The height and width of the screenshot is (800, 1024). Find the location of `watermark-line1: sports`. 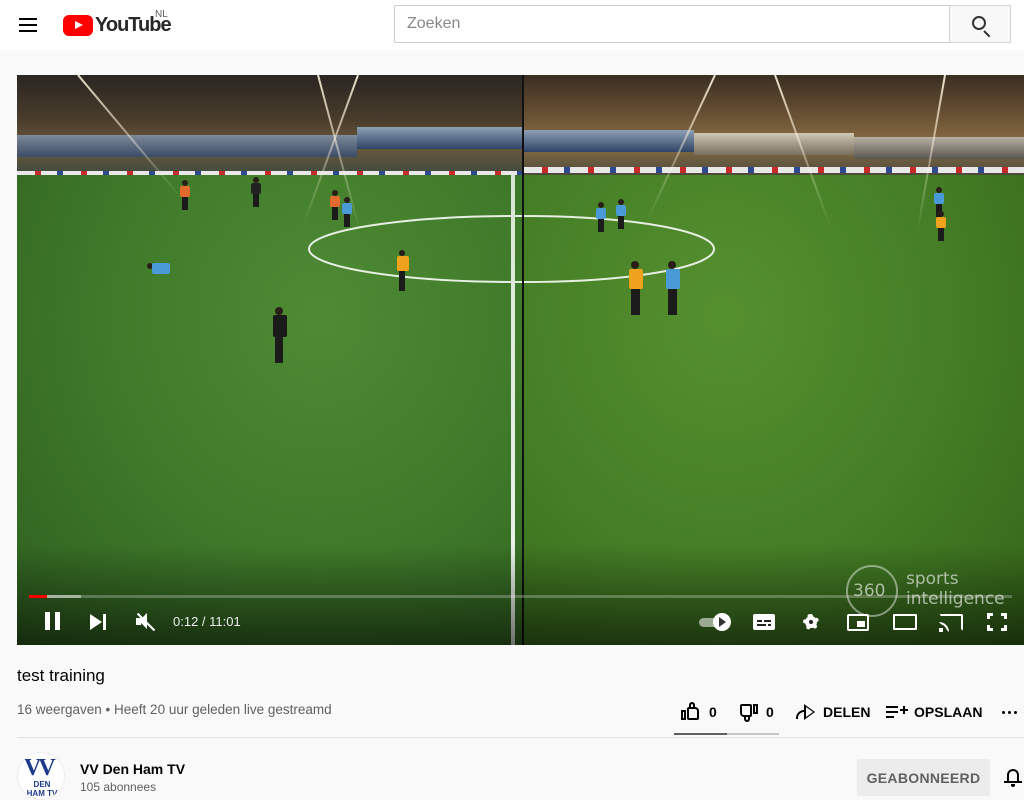

watermark-line1: sports is located at coordinates (932, 579).